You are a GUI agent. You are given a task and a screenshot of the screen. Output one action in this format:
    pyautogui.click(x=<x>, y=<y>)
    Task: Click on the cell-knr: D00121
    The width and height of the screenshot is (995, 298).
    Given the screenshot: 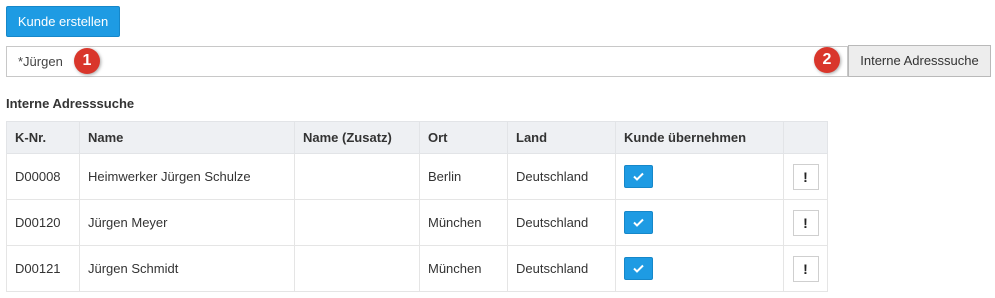 What is the action you would take?
    pyautogui.click(x=43, y=268)
    